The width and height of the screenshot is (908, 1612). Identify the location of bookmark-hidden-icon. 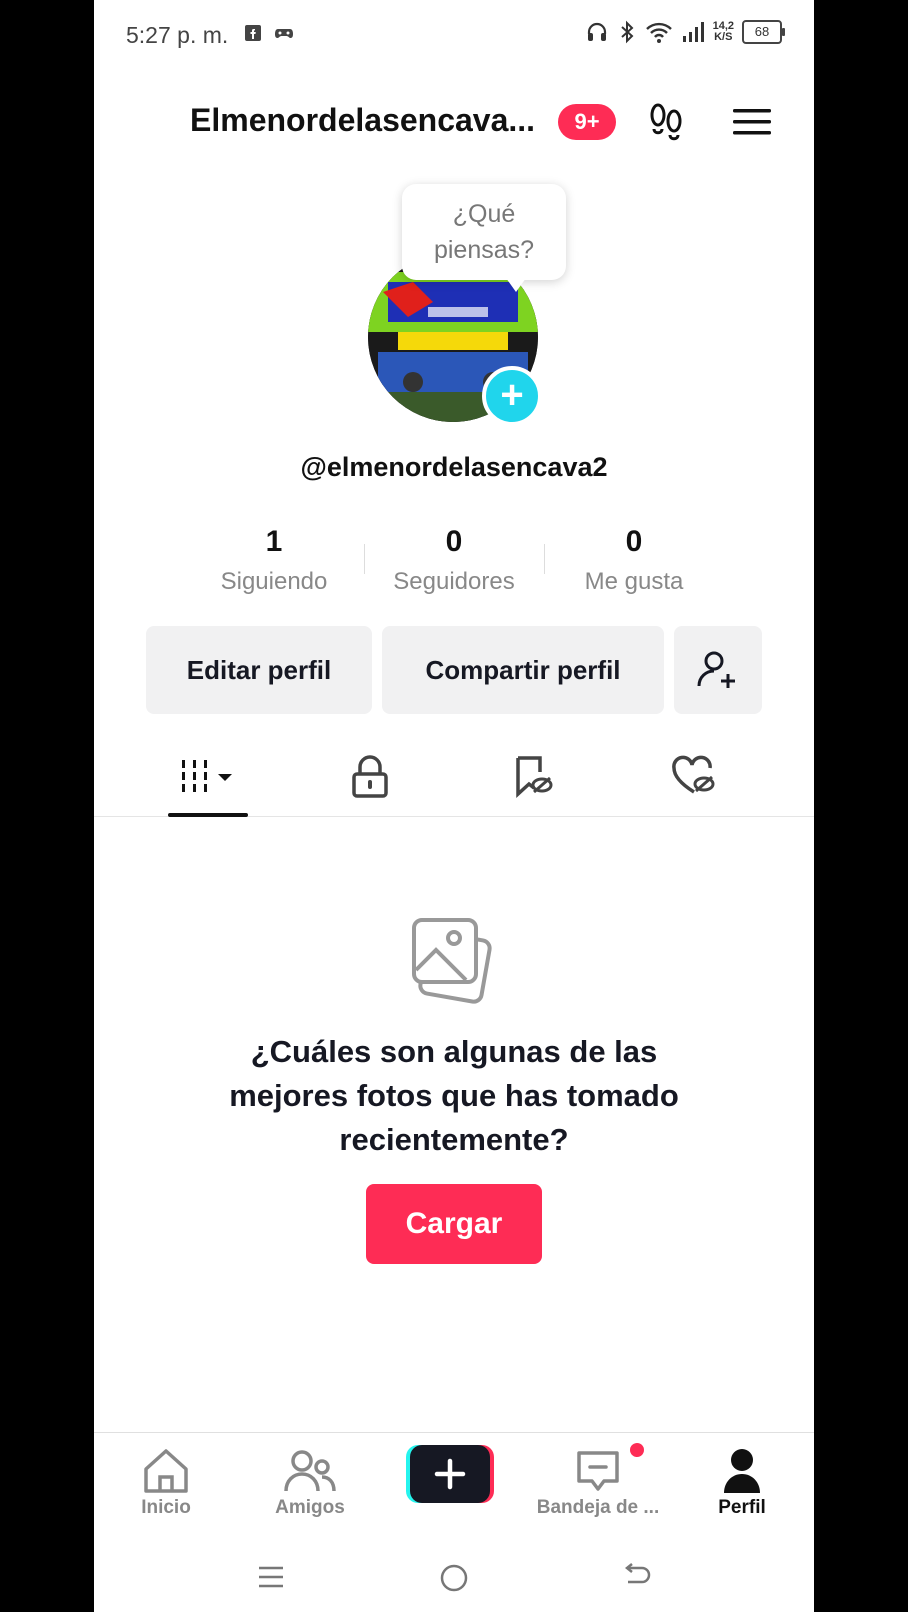
(534, 777).